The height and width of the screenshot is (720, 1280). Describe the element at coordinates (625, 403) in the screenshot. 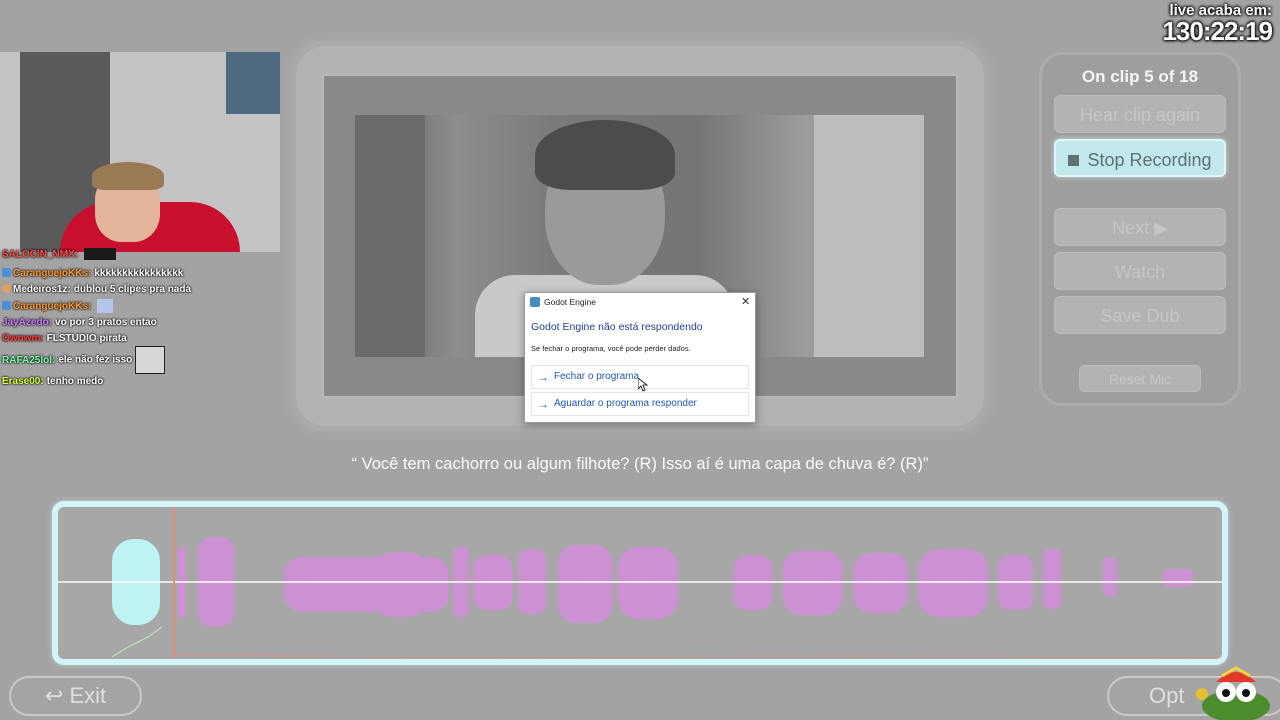

I see `wait-program-label: Aguardar o programa responder` at that location.